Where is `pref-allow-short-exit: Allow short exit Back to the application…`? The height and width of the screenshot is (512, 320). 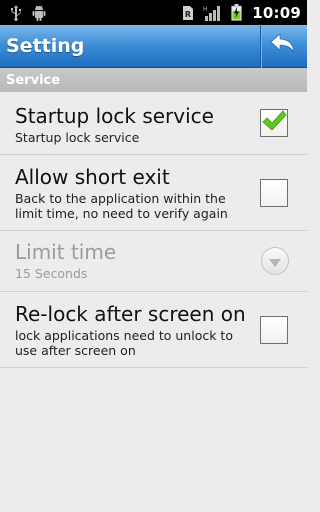 pref-allow-short-exit: Allow short exit Back to the application… is located at coordinates (153, 193).